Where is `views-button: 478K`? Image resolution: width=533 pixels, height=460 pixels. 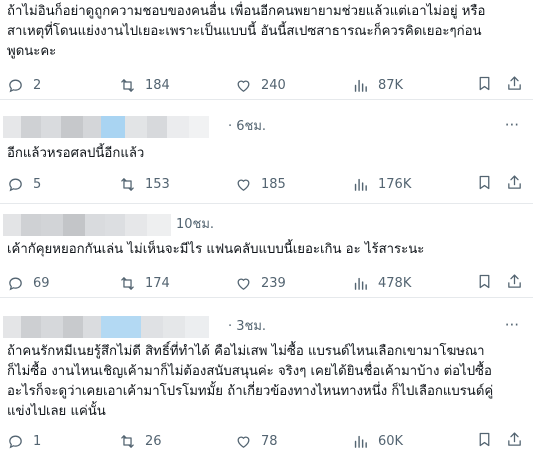 views-button: 478K is located at coordinates (381, 283).